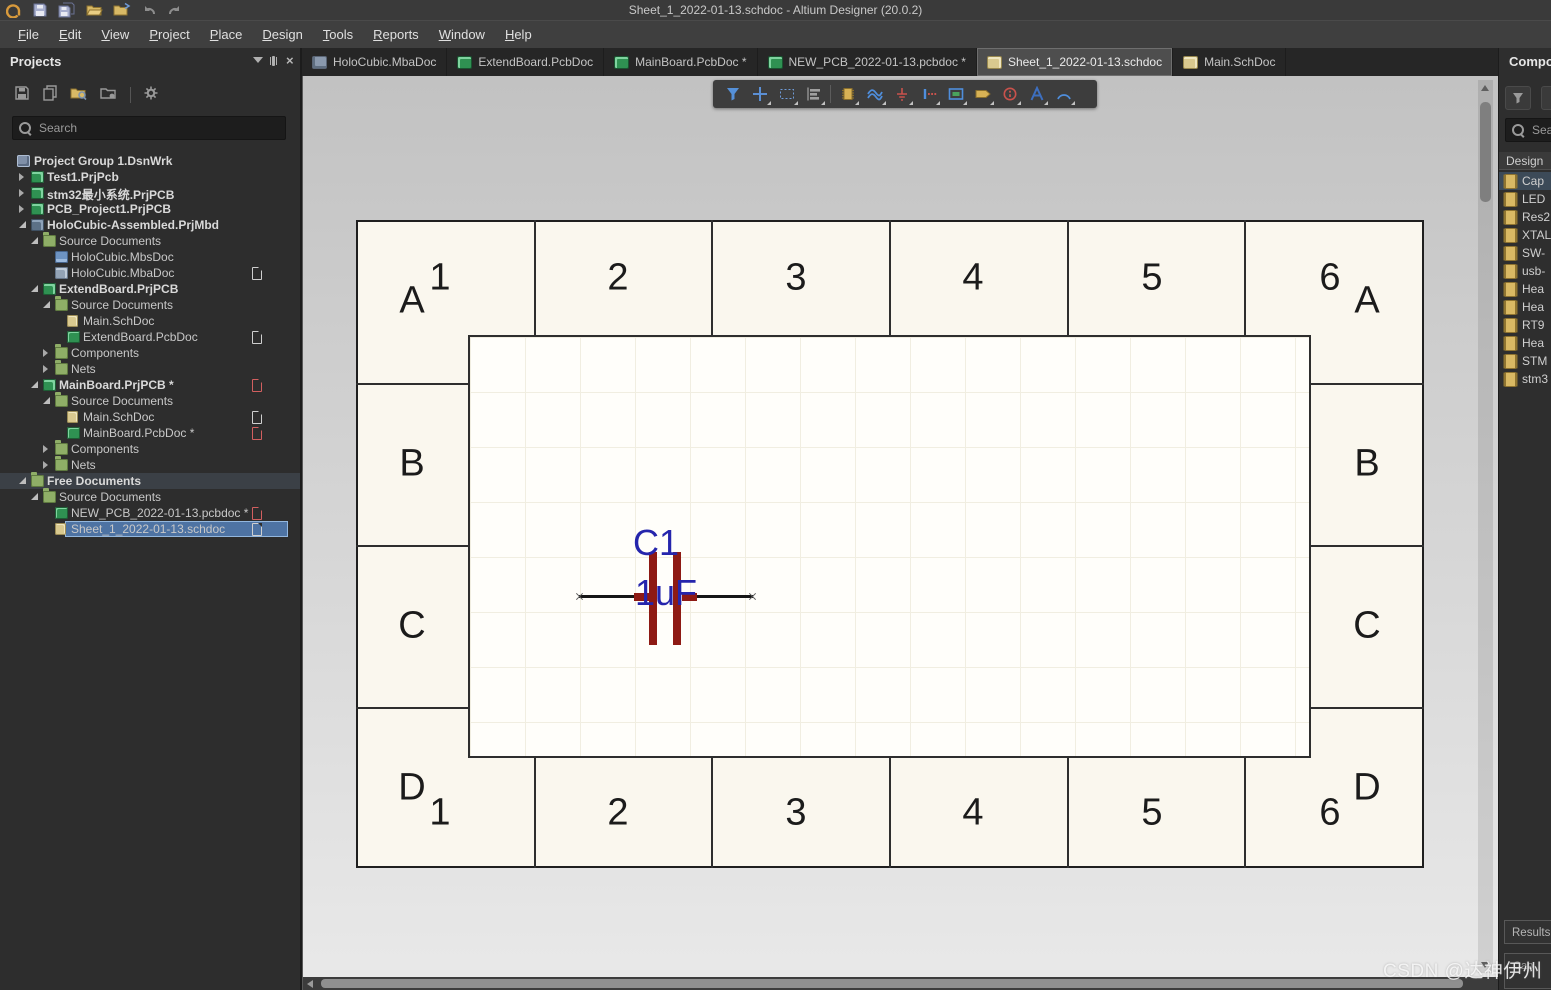 This screenshot has height=990, width=1551. Describe the element at coordinates (122, 10) in the screenshot. I see `open-document-icon` at that location.